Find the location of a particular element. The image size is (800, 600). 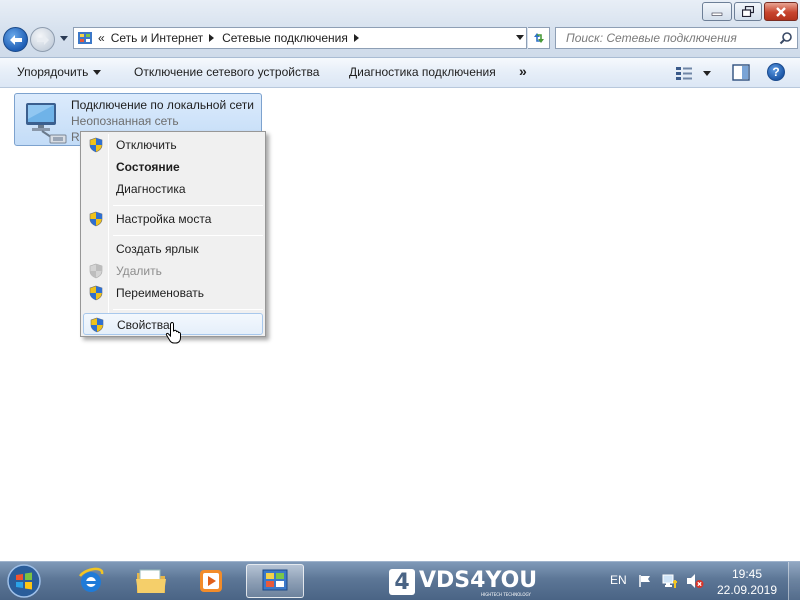

help-button: ? is located at coordinates (776, 72).